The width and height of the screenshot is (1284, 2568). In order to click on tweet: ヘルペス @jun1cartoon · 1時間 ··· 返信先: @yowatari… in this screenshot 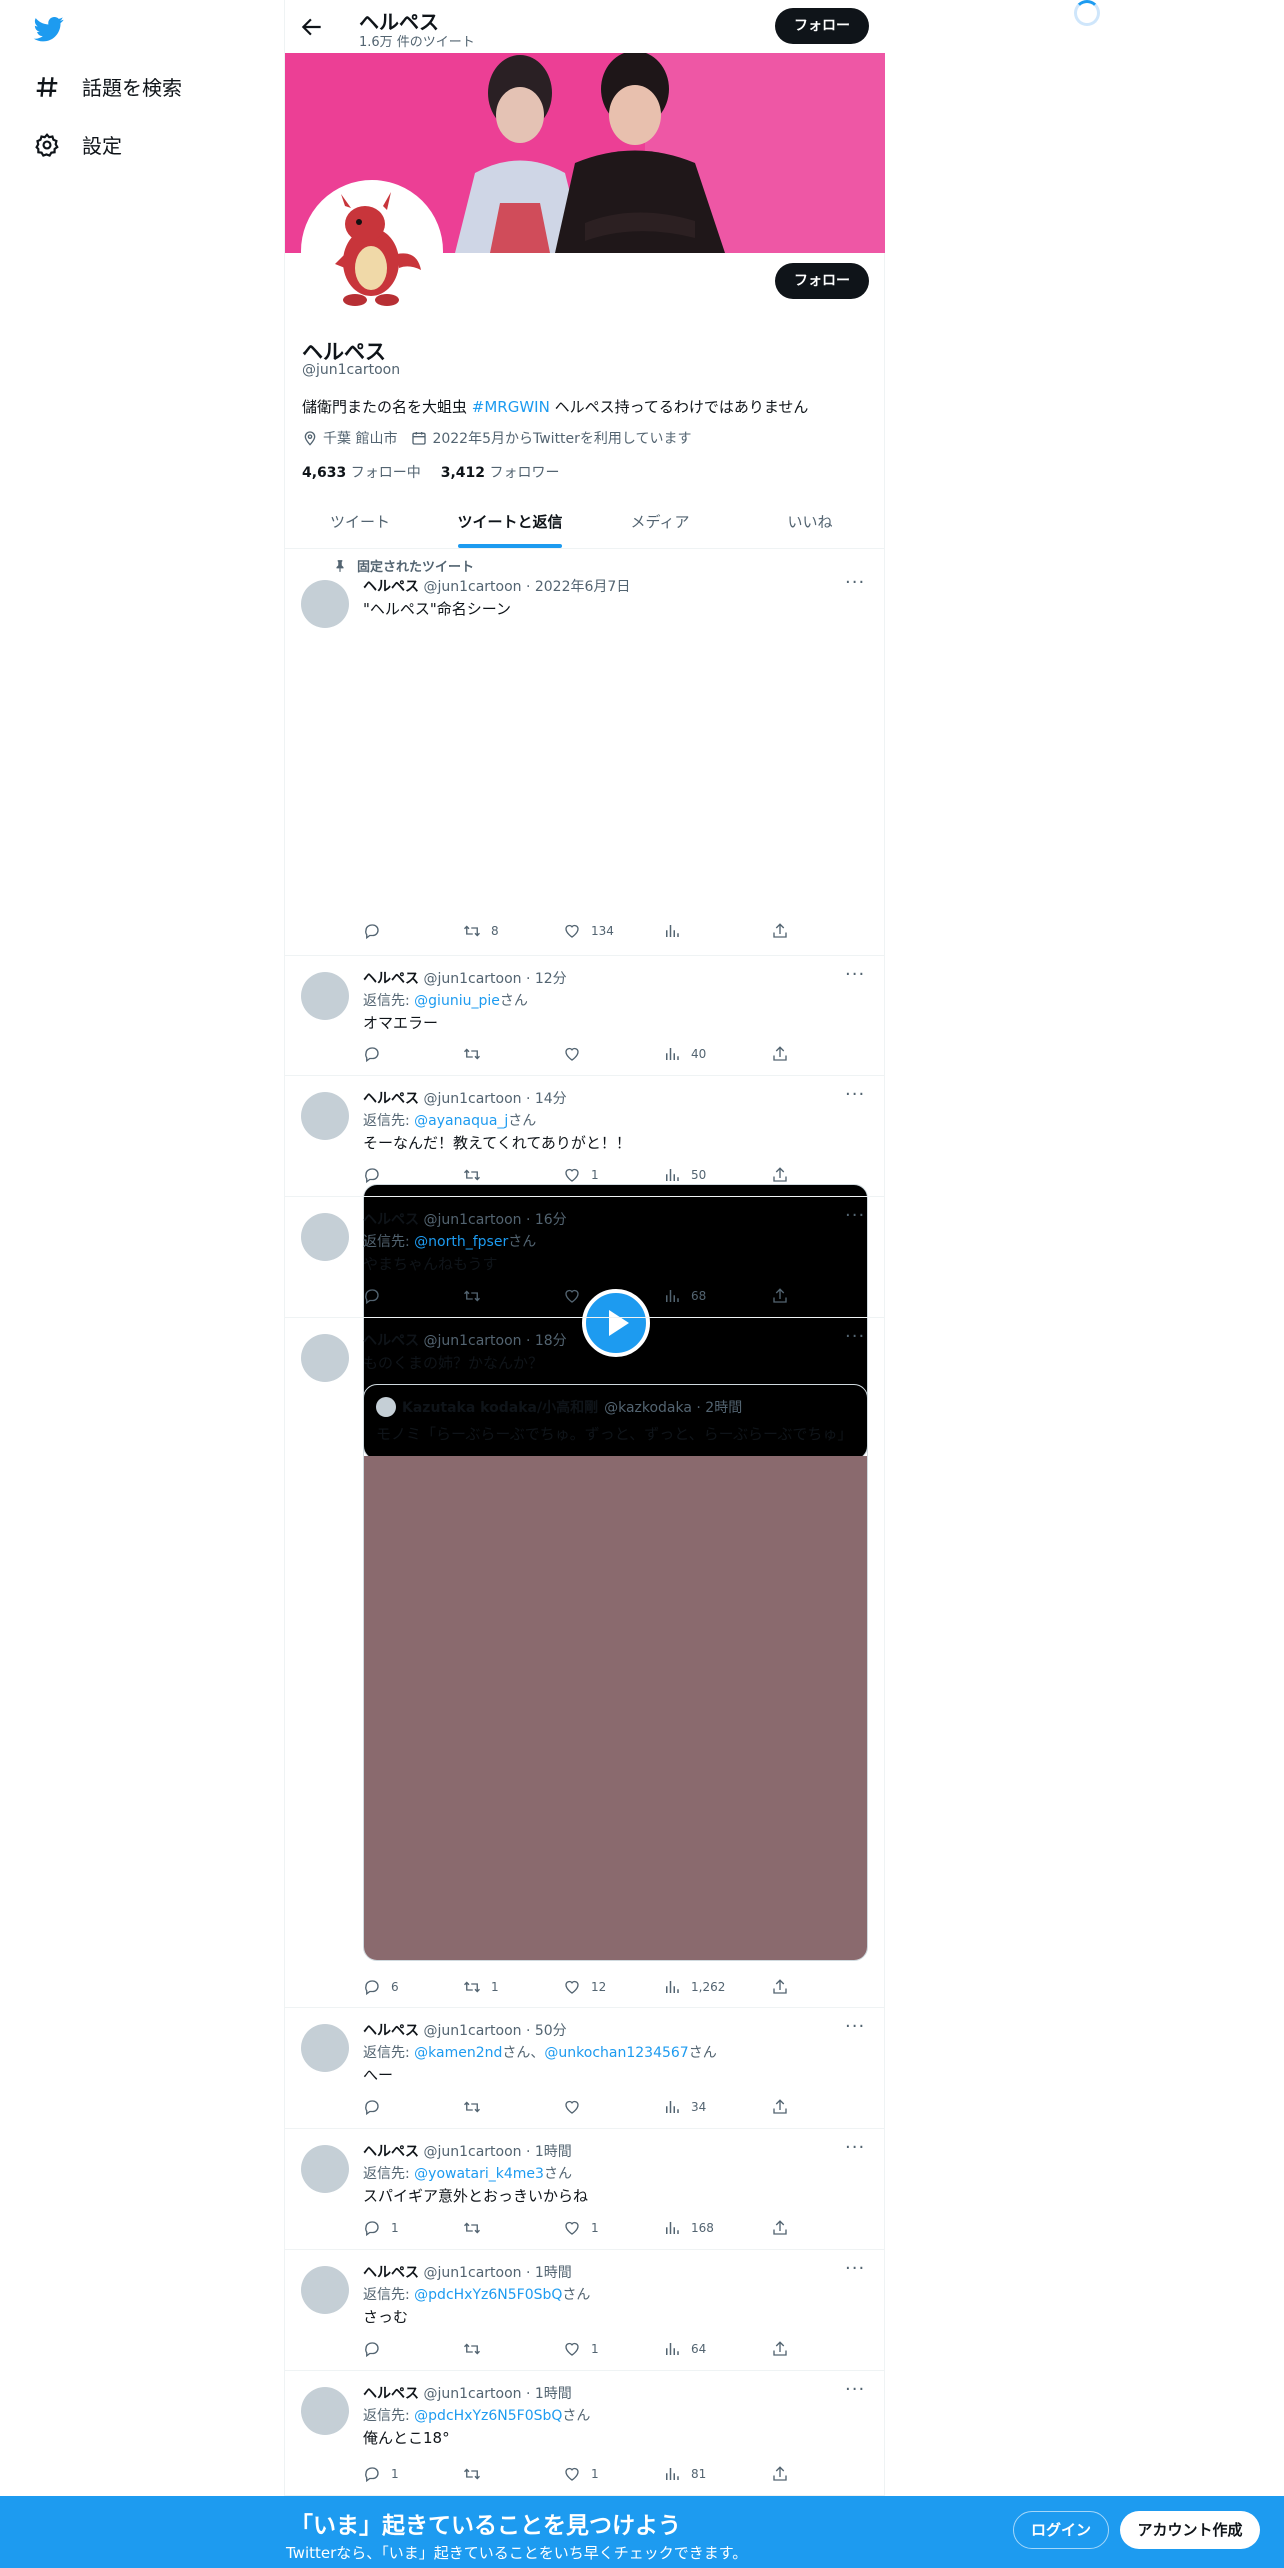, I will do `click(585, 2189)`.